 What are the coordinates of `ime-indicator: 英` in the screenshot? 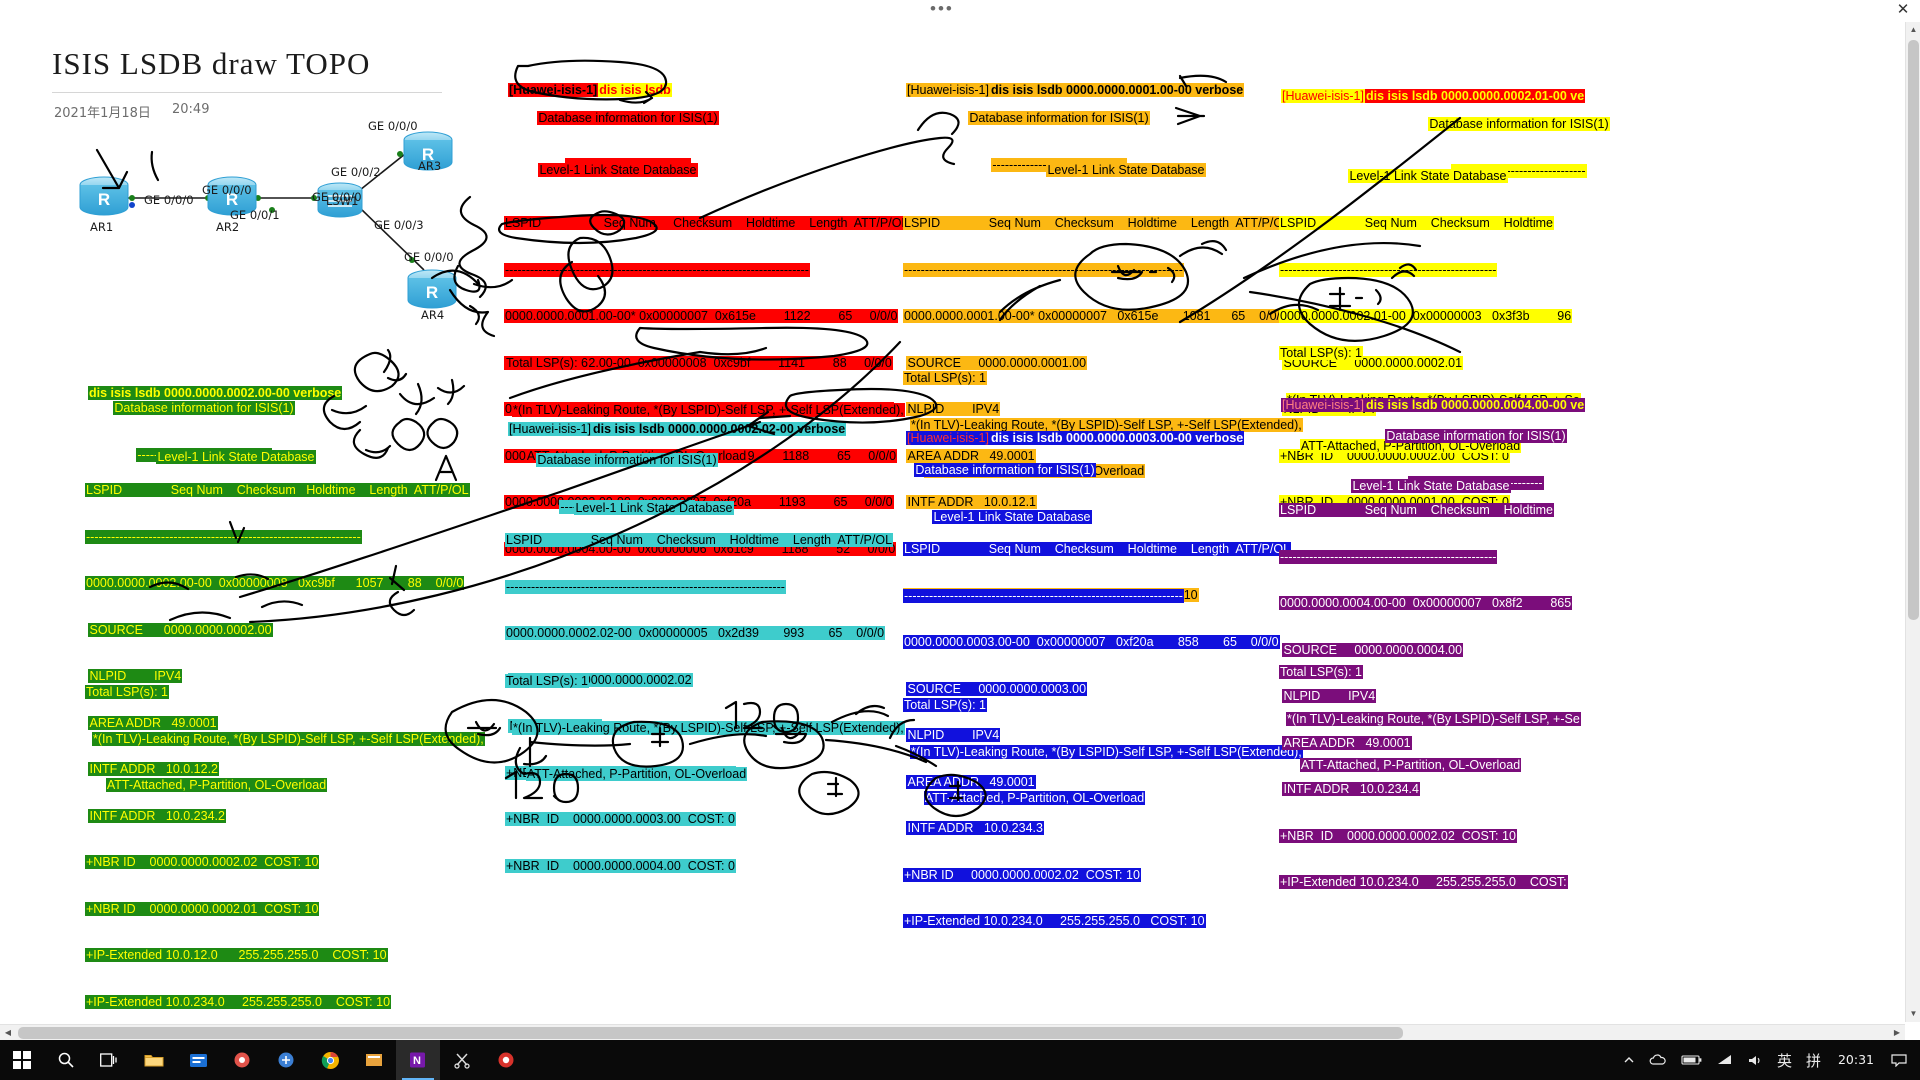 It's located at (1784, 1060).